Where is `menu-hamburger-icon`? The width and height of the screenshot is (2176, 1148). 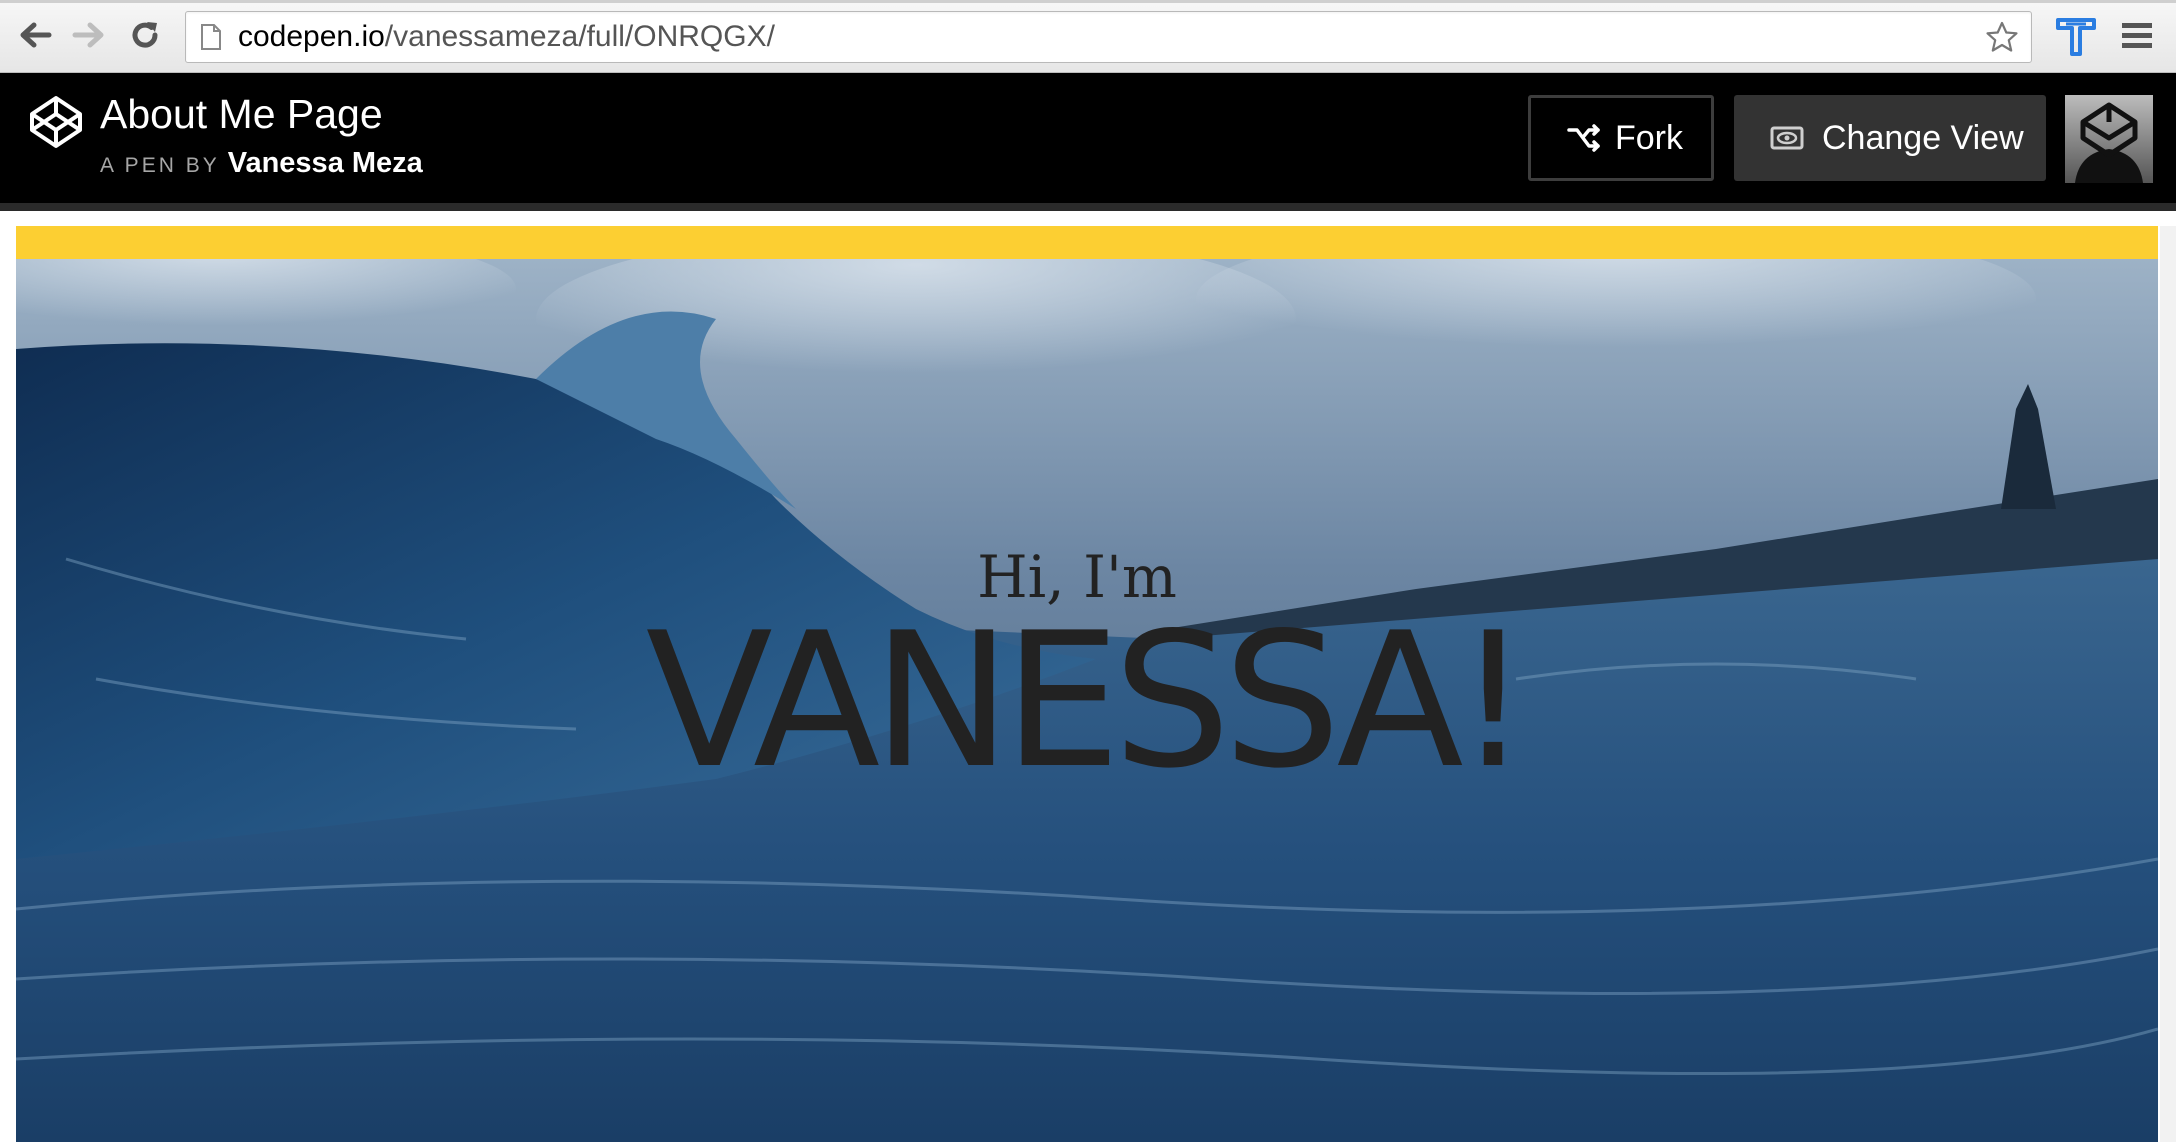 menu-hamburger-icon is located at coordinates (2137, 36).